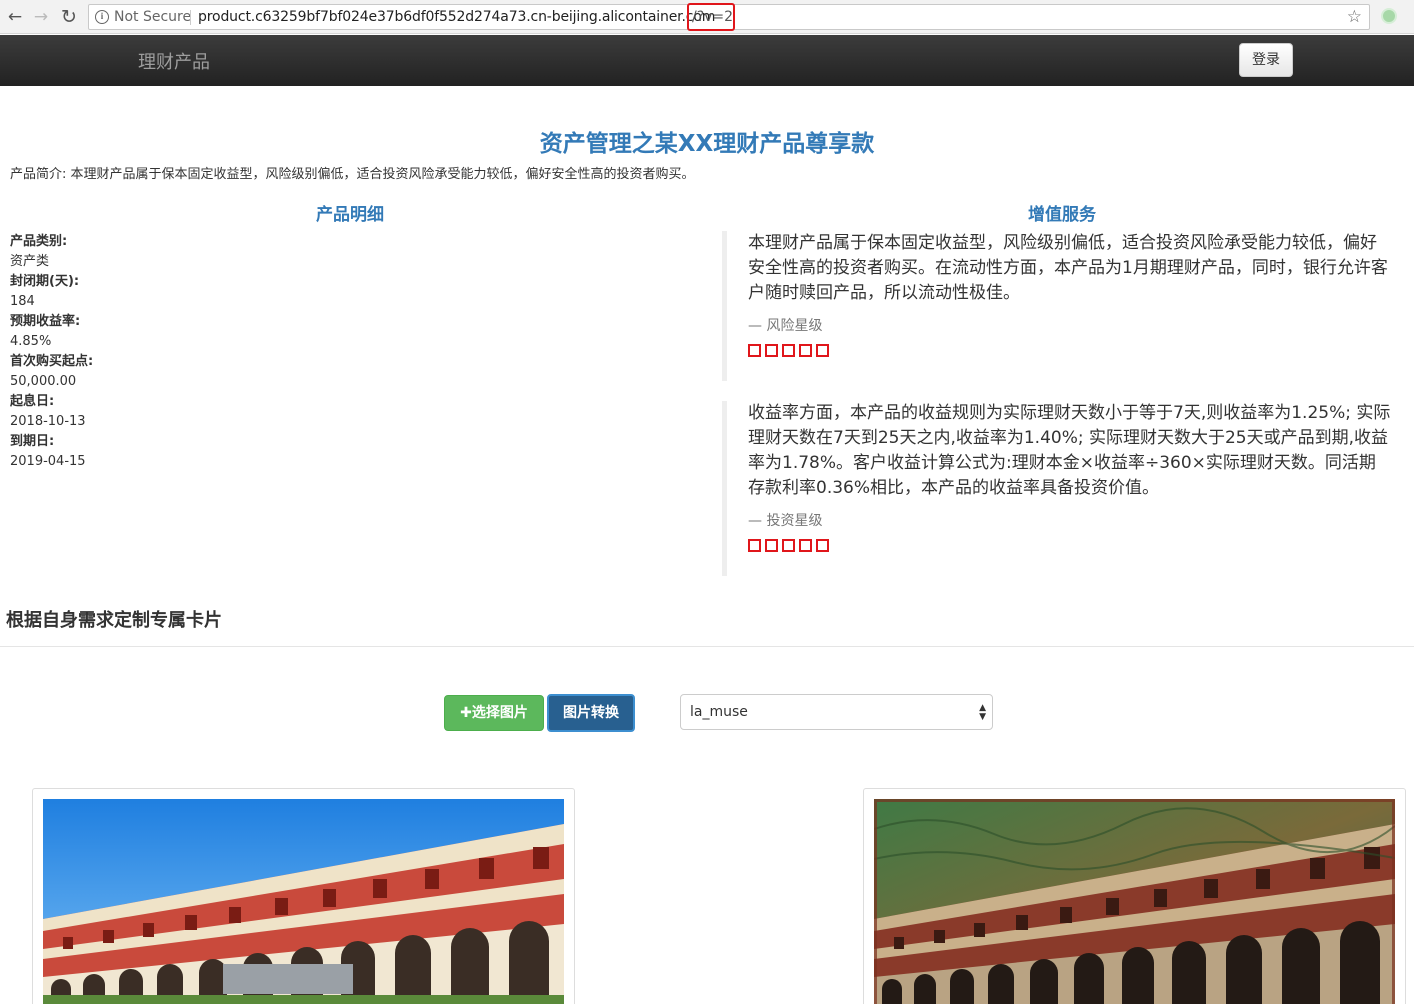 The height and width of the screenshot is (1004, 1414). I want to click on original-building-image, so click(303, 901).